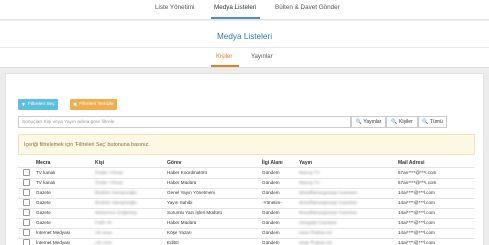 The height and width of the screenshot is (245, 489). I want to click on page-title: Medya Listeleri, so click(244, 36).